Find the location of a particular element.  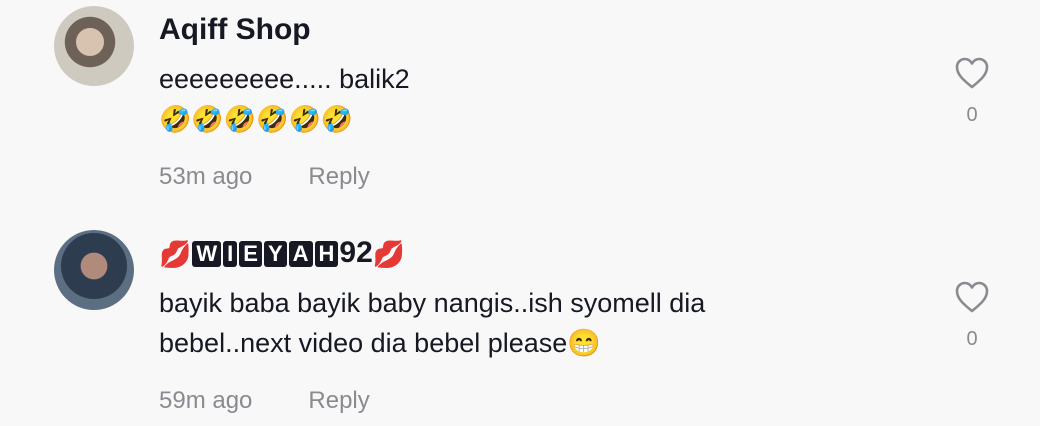

comment-meta: 53m ago Reply is located at coordinates (264, 177).